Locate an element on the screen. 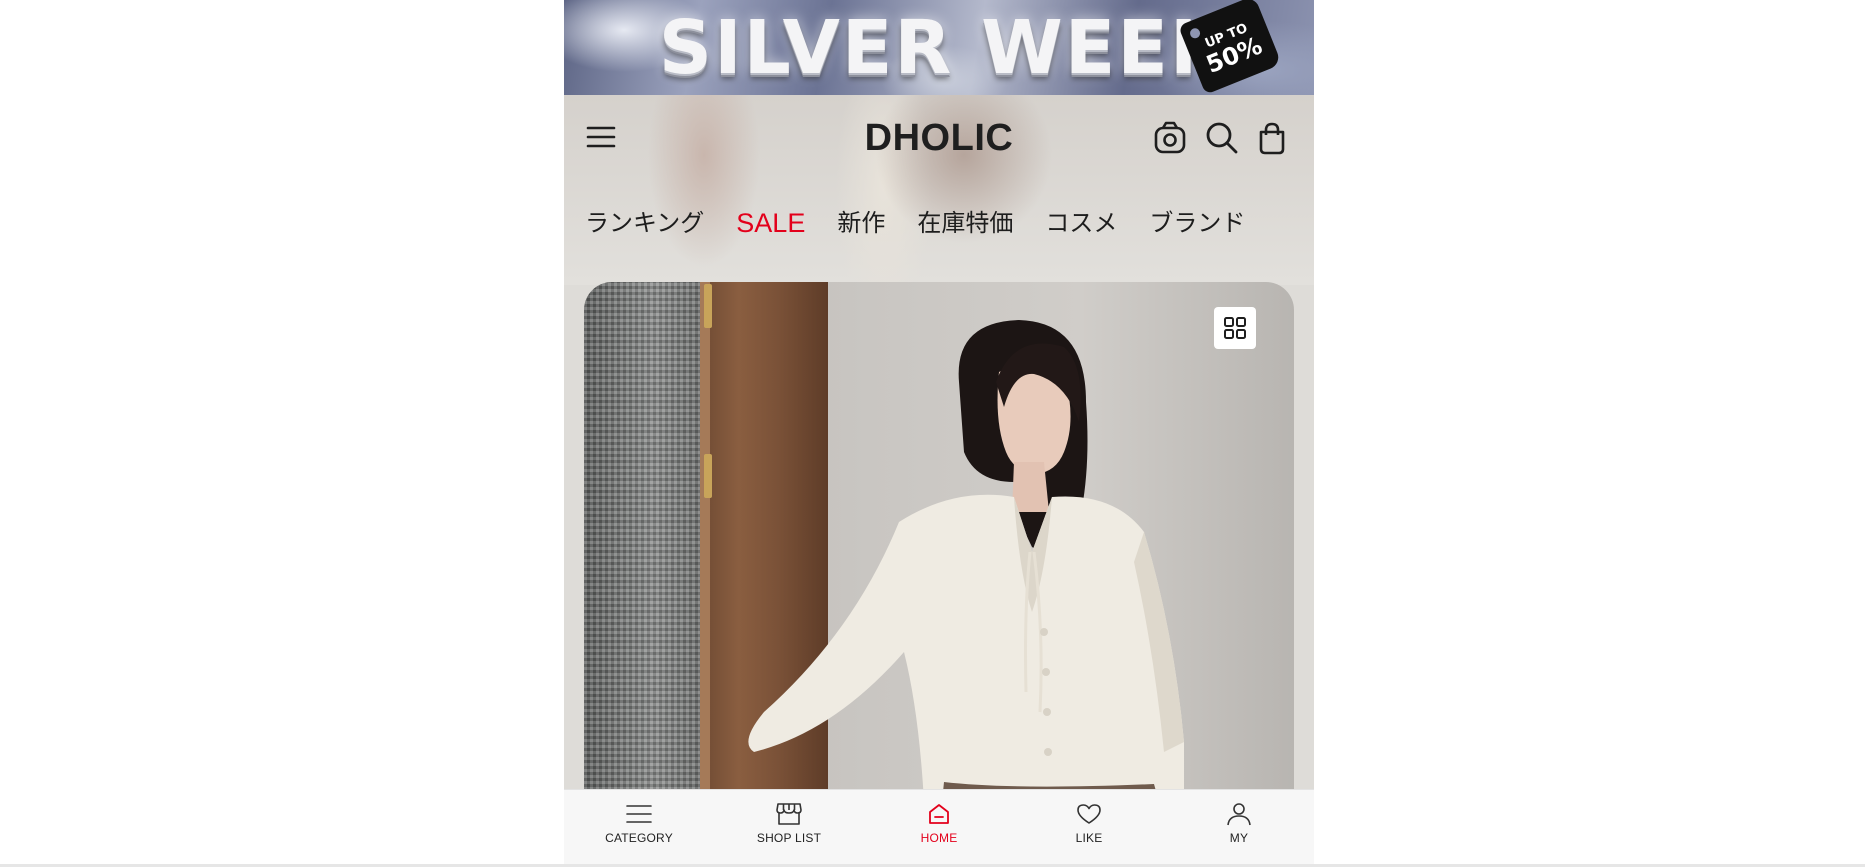 The image size is (1865, 867). bottom-nav-shop-list-label: SHOP LIST is located at coordinates (789, 838).